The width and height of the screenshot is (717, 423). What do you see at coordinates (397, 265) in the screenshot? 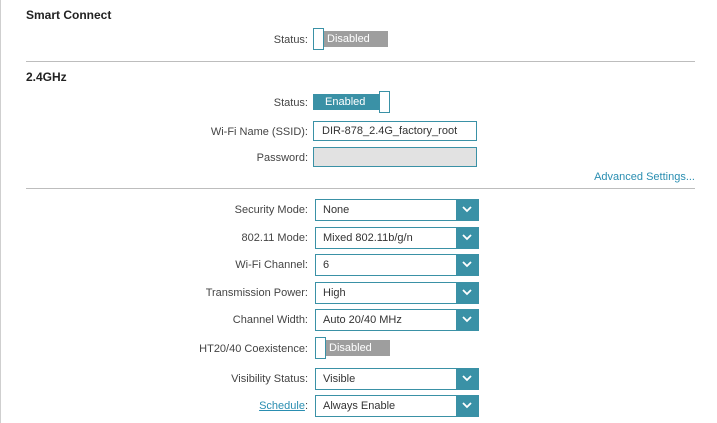
I see `channel-select: 6` at bounding box center [397, 265].